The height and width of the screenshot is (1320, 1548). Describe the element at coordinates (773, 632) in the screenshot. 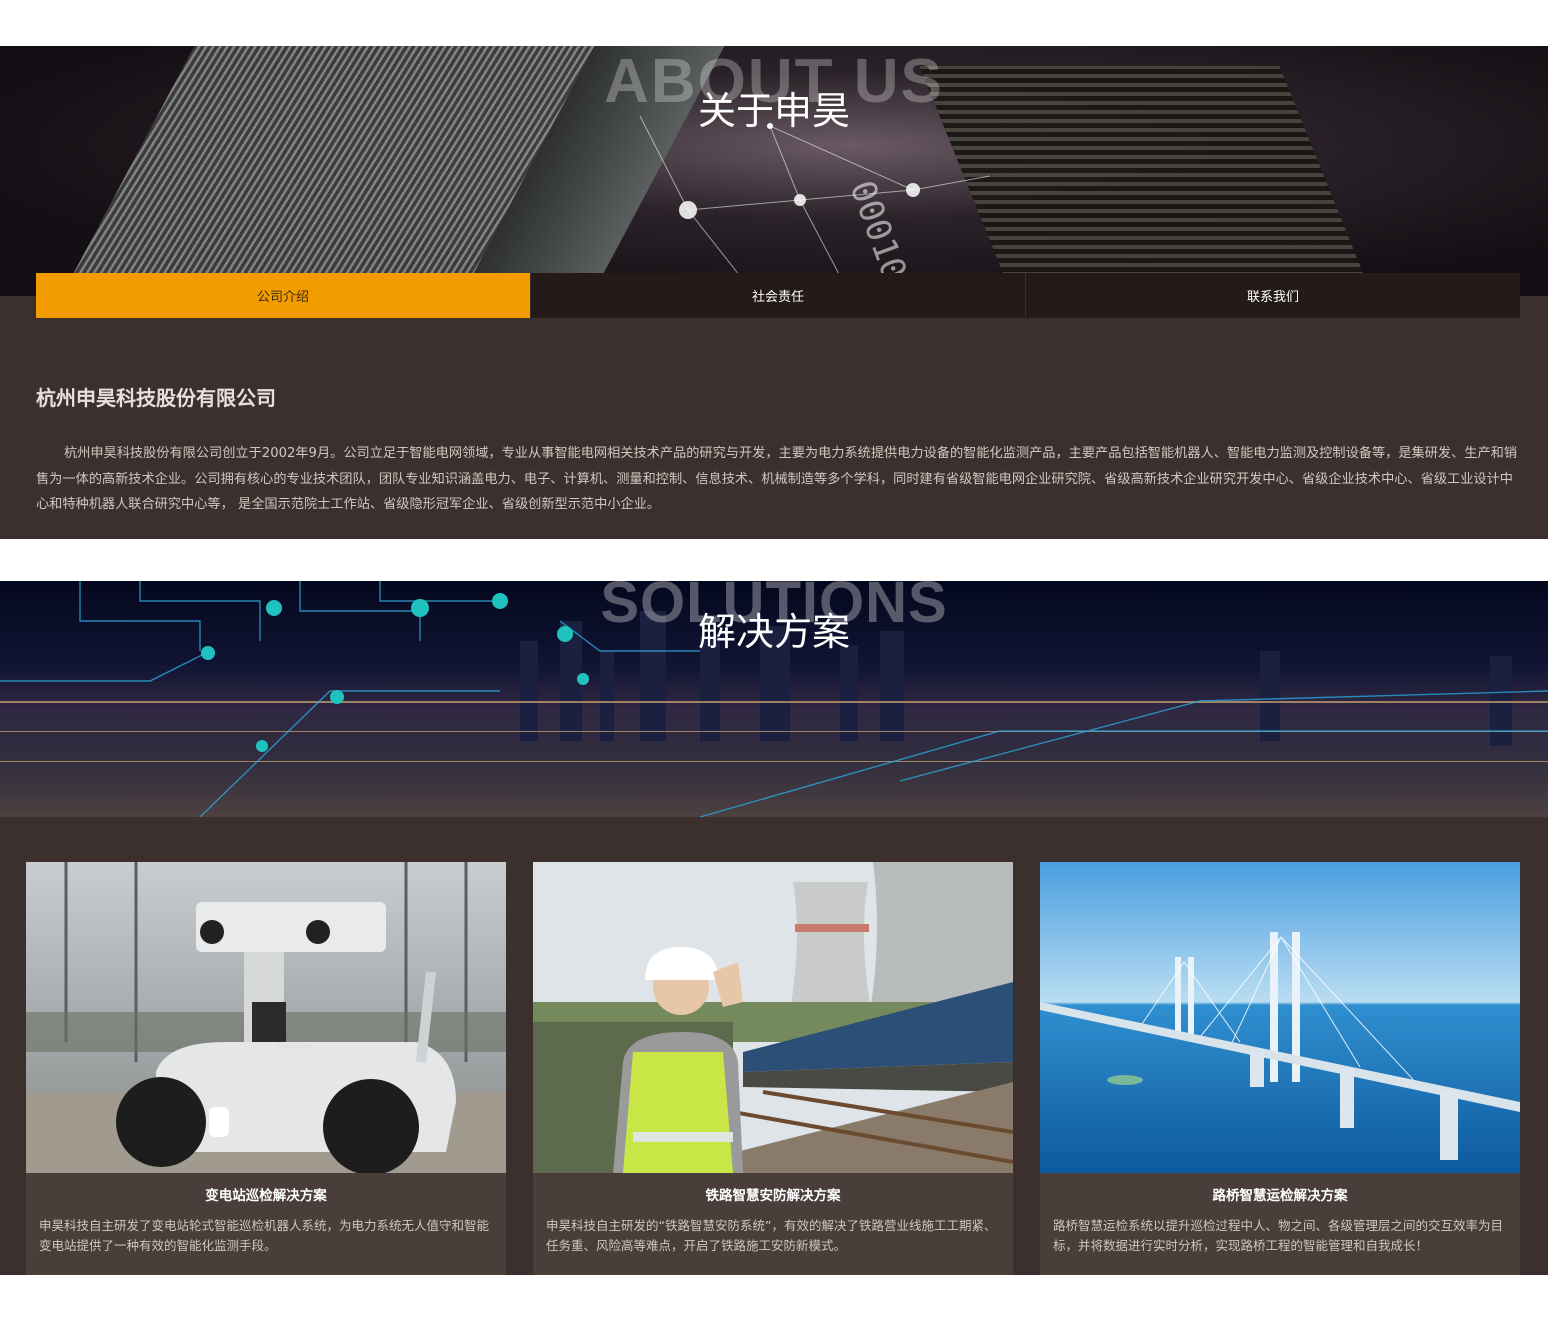

I see `solutions-banner-title: 解决方案` at that location.